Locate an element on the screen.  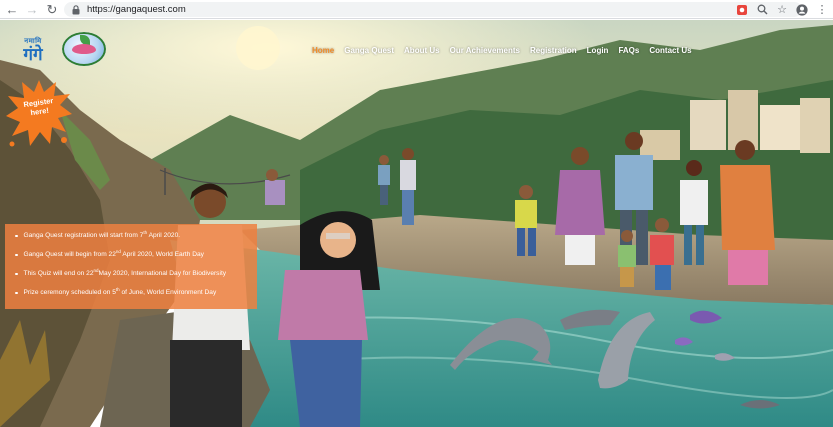
nav-home: Home is located at coordinates (323, 50).